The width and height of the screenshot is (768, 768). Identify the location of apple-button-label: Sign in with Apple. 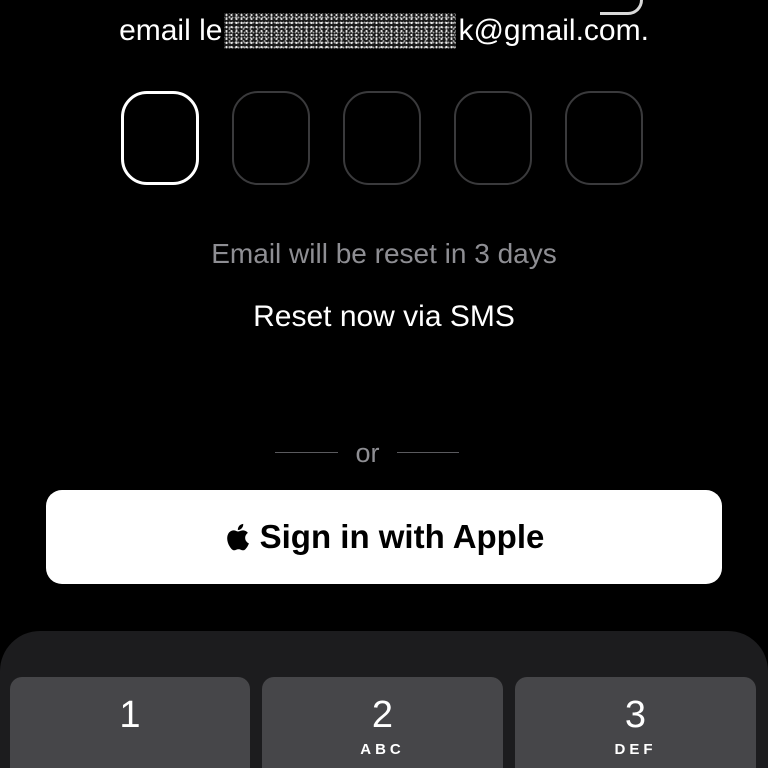
(402, 536).